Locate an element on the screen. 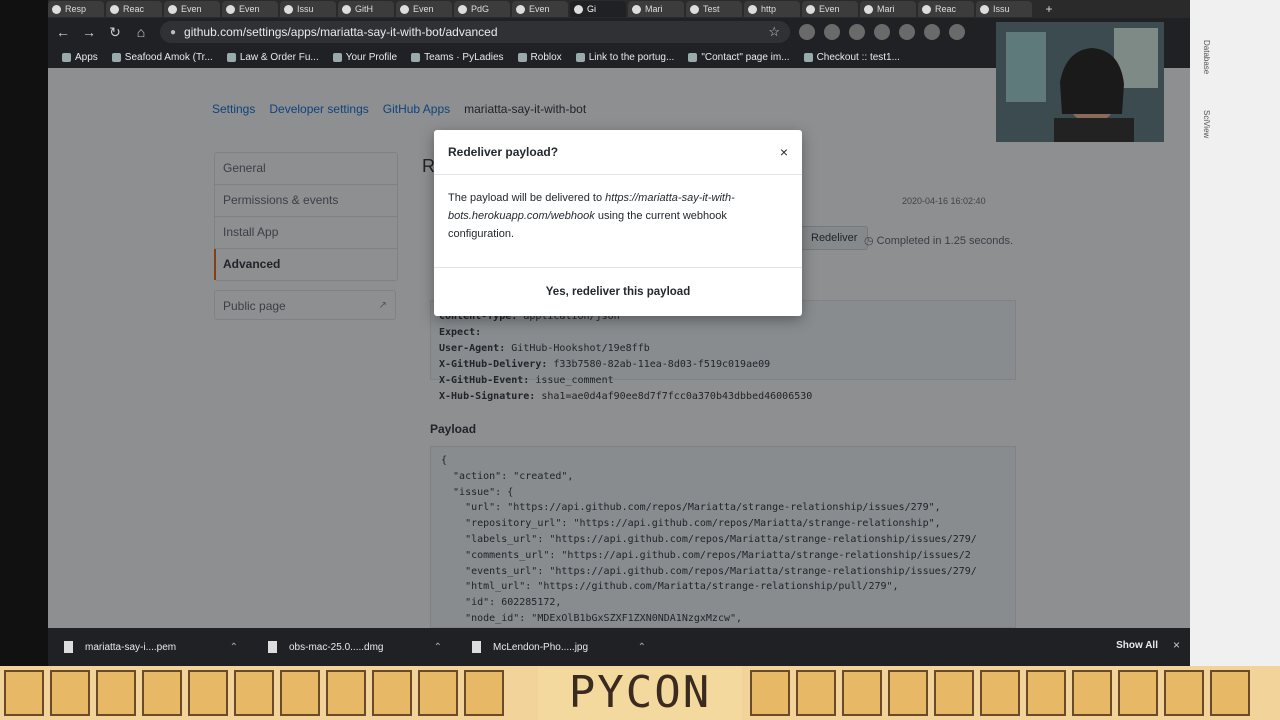 The width and height of the screenshot is (1280, 720). download-item: obs-mac-25.0.....dmg ⌃ is located at coordinates (362, 647).